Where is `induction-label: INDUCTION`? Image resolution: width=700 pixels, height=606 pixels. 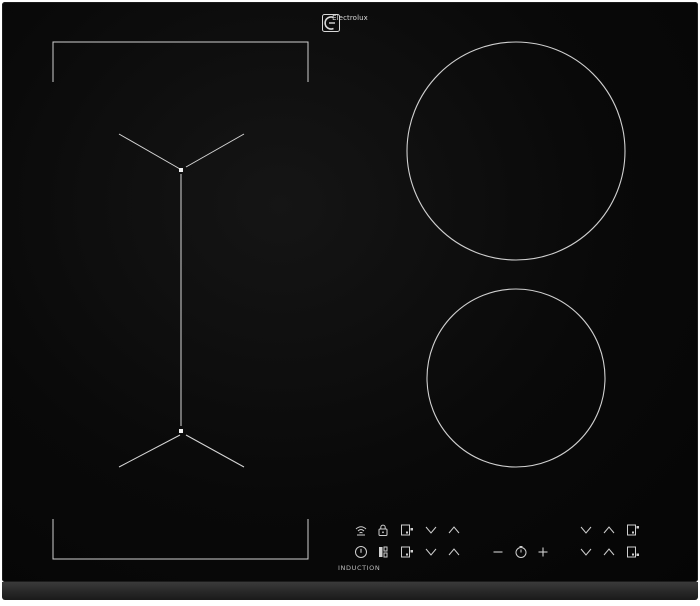
induction-label: INDUCTION is located at coordinates (359, 568).